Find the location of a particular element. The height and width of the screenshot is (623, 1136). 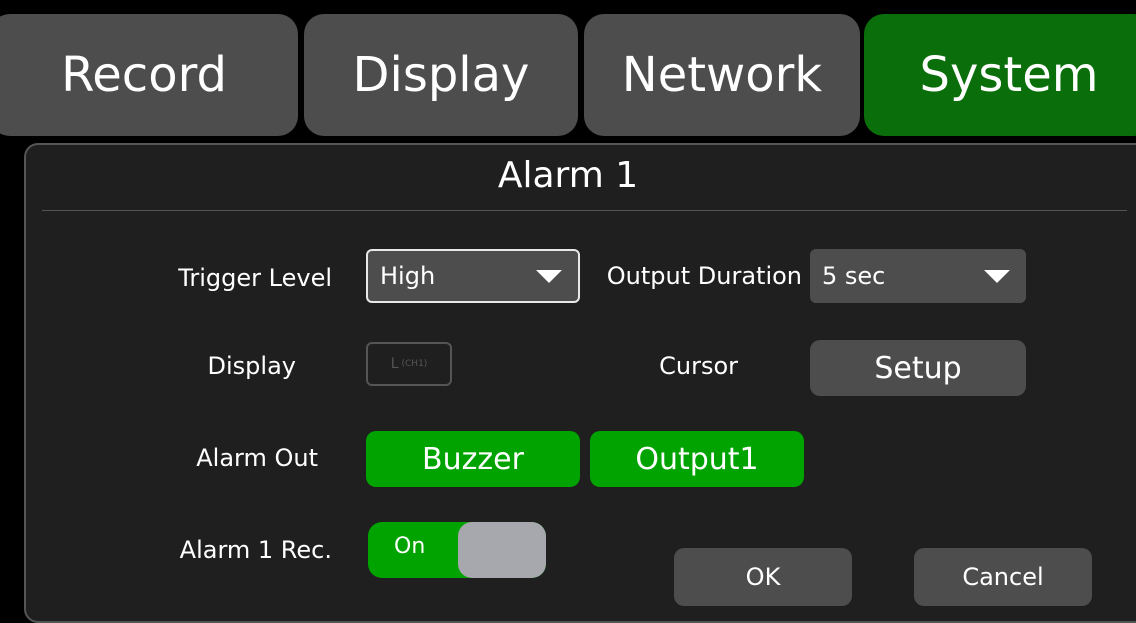

display-channel-sub: (CH1) is located at coordinates (414, 364).